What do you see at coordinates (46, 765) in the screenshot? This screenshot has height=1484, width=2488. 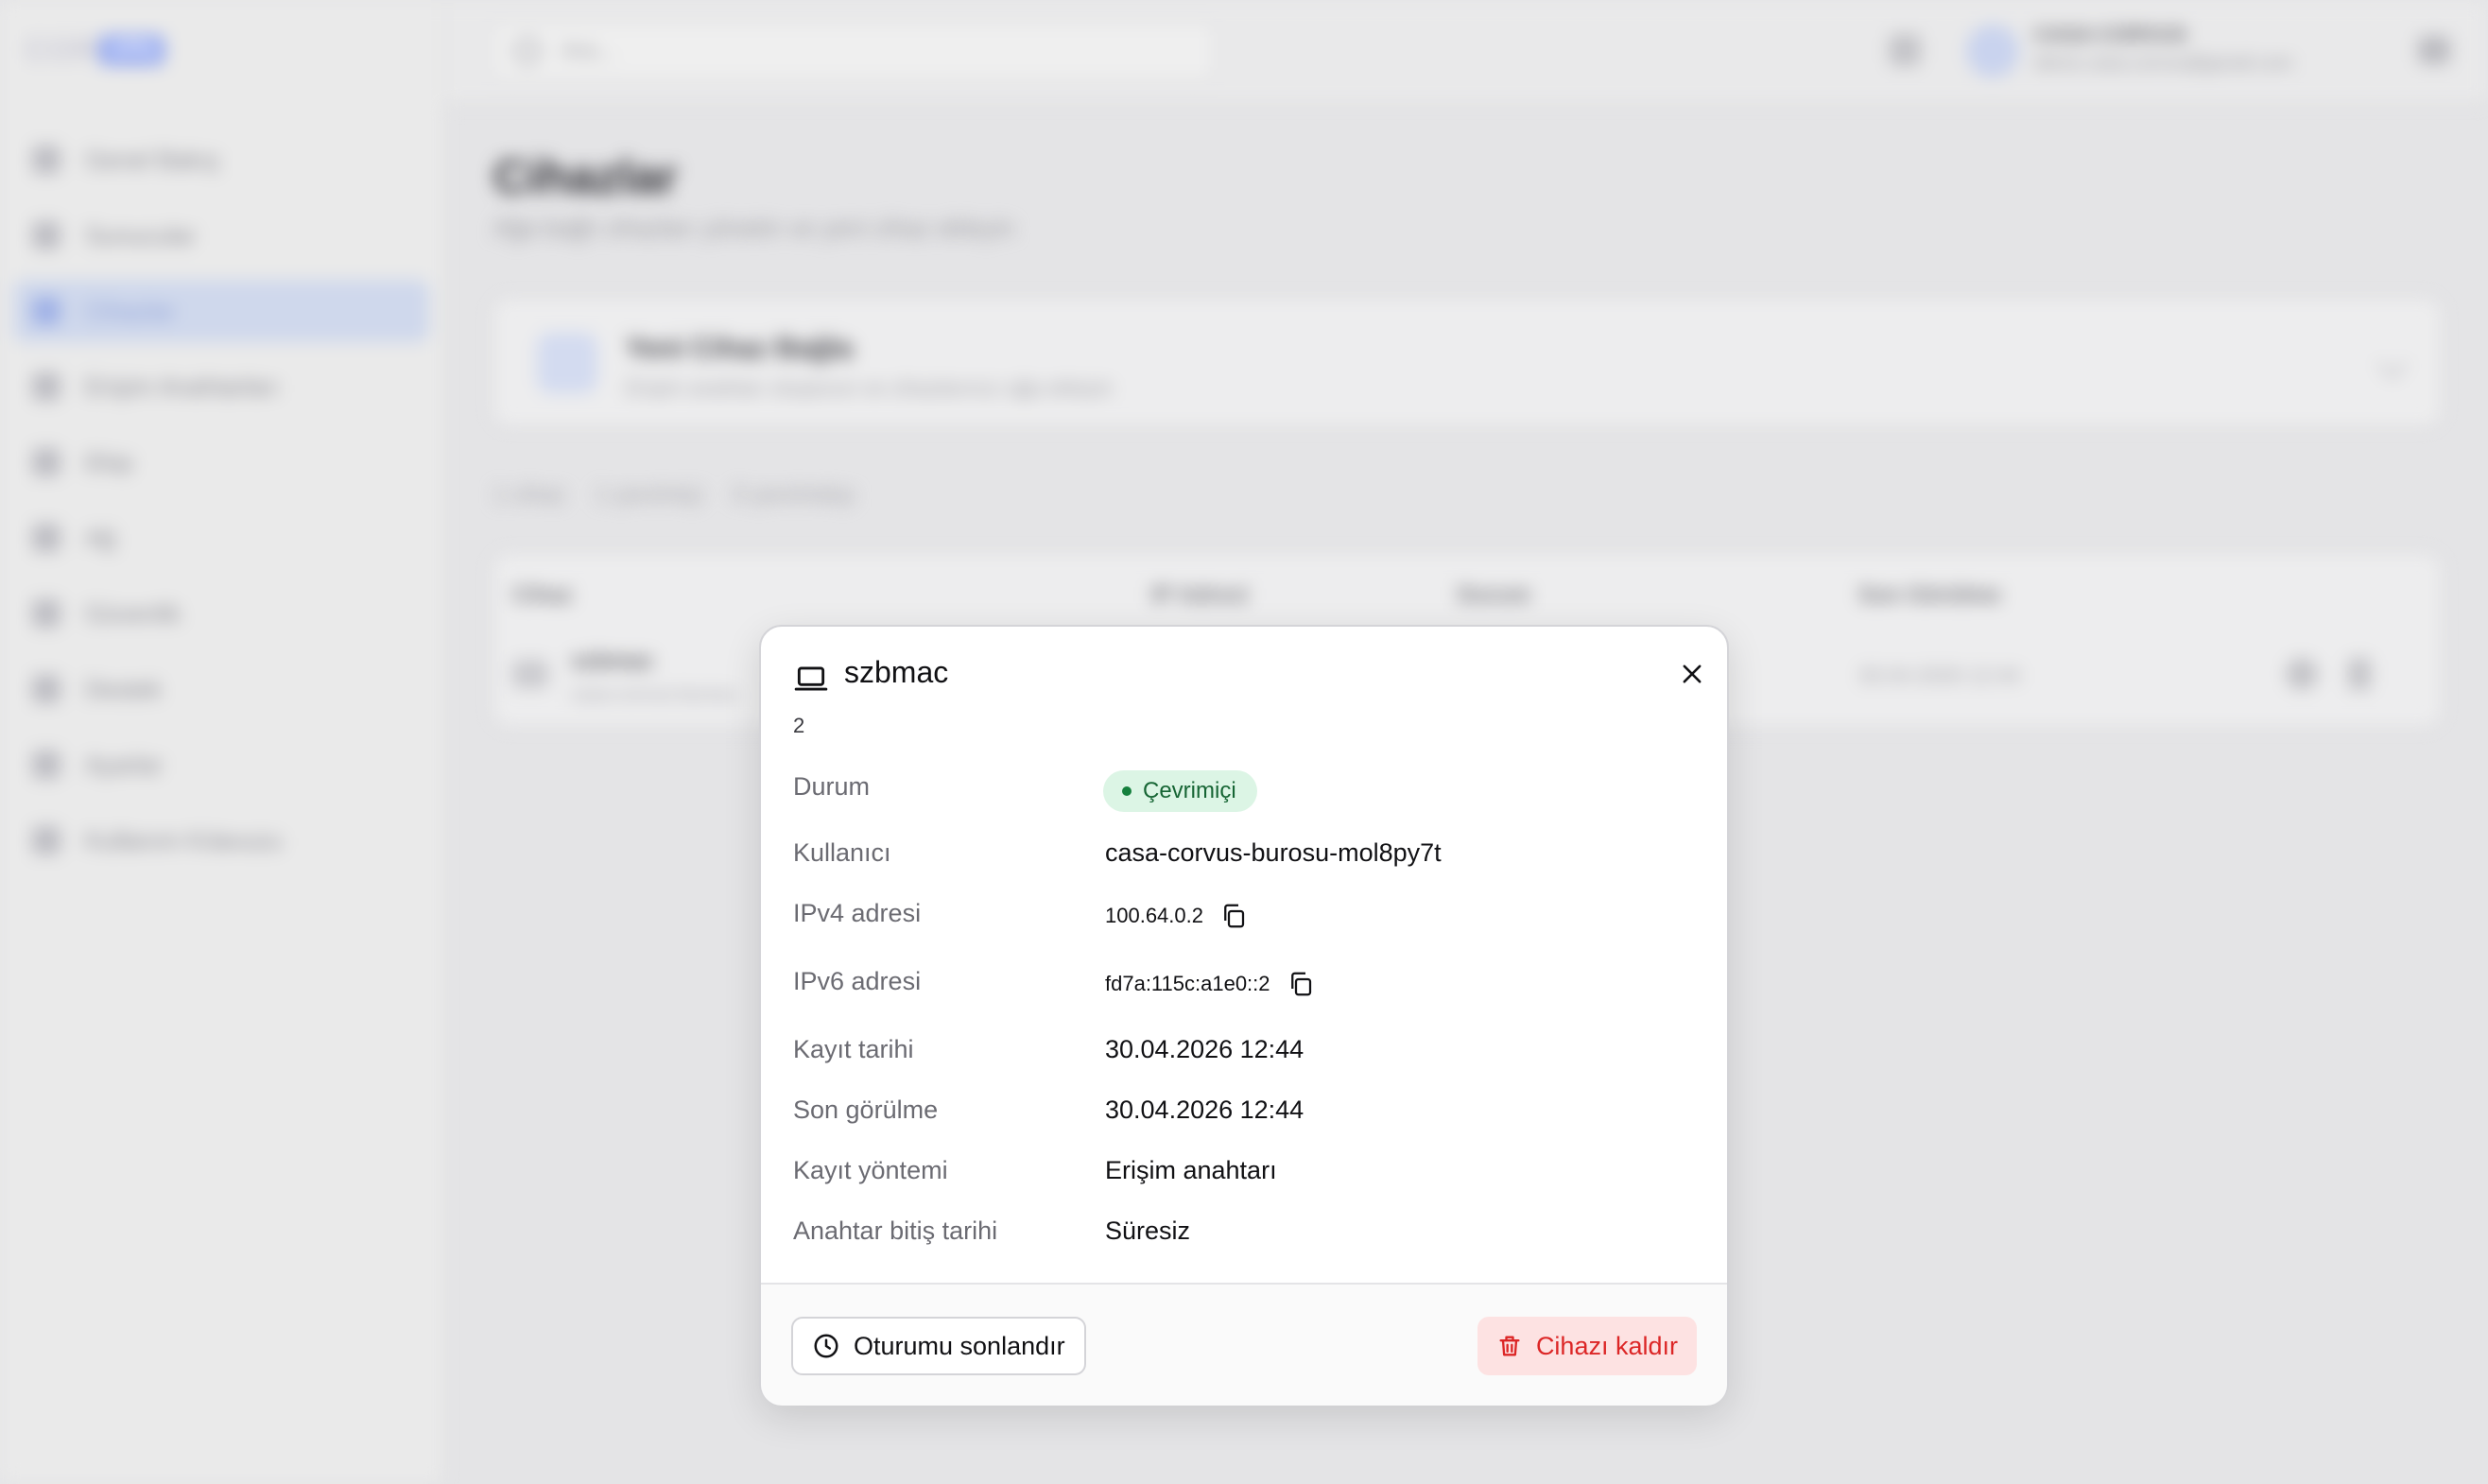 I see `gear-icon` at bounding box center [46, 765].